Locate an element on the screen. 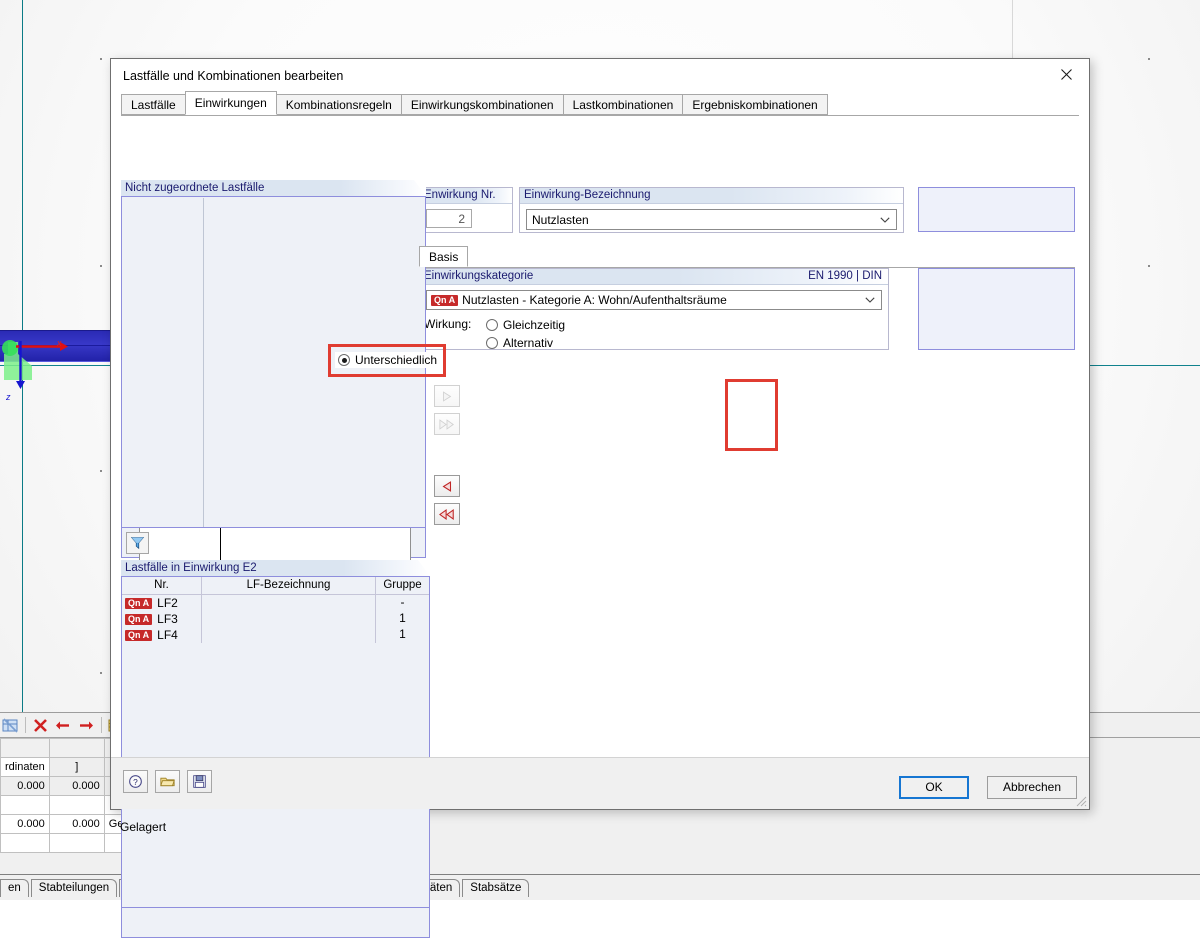 Image resolution: width=1200 pixels, height=940 pixels. footer-icon-group: ? is located at coordinates (167, 781).